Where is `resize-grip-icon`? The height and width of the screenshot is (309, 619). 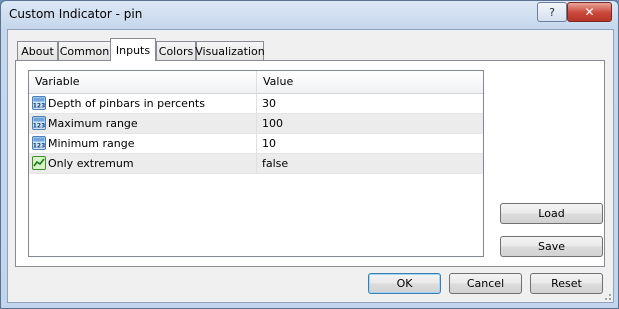
resize-grip-icon is located at coordinates (607, 296).